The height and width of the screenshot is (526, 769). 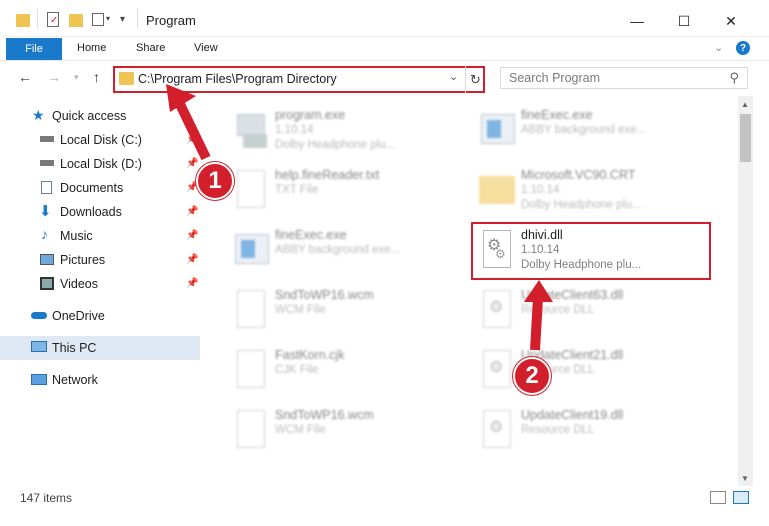 I want to click on documents-icon, so click(x=46, y=187).